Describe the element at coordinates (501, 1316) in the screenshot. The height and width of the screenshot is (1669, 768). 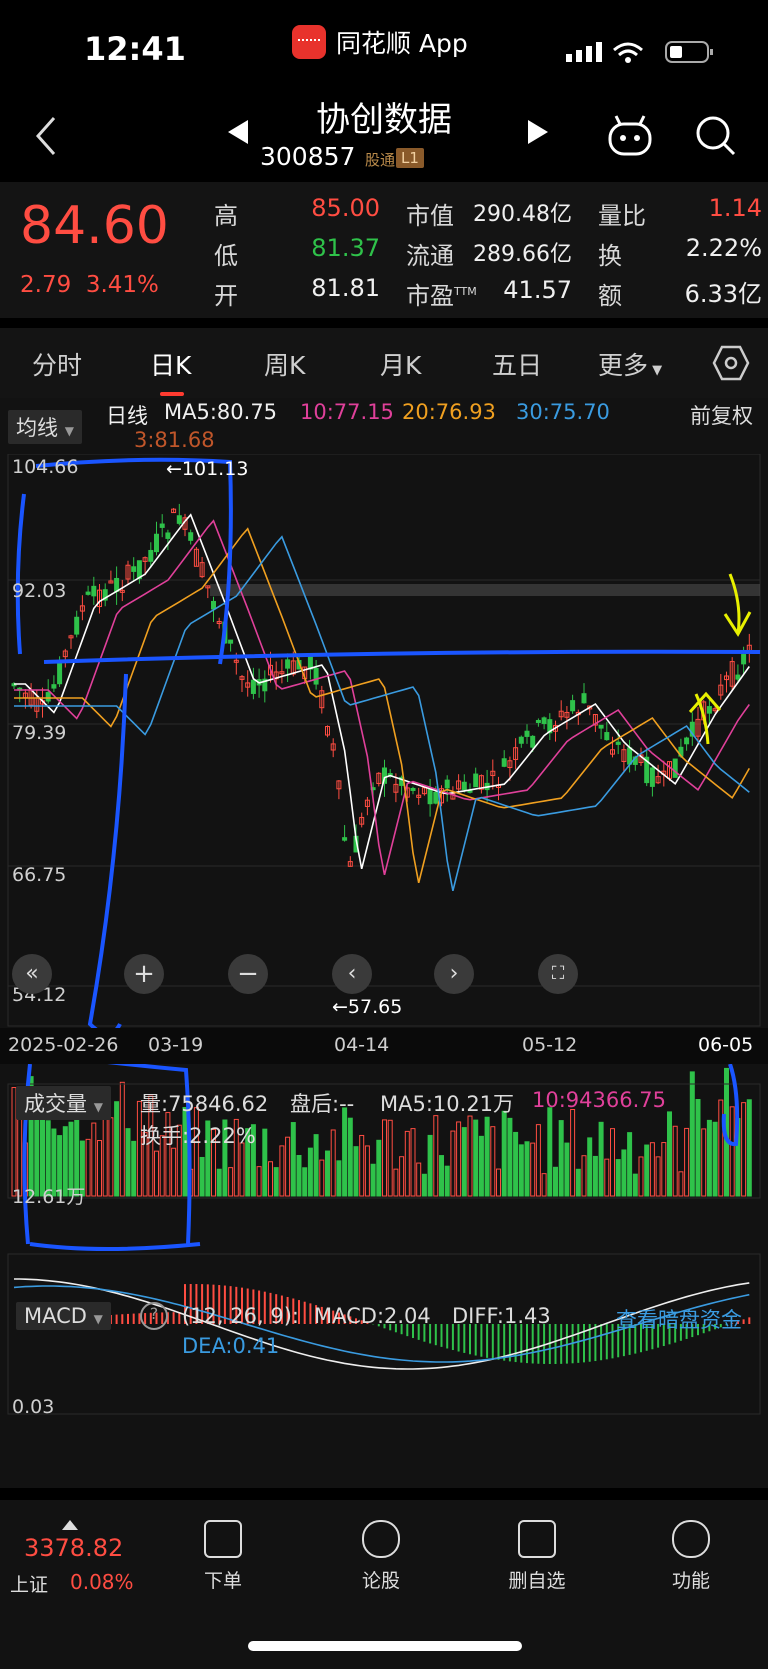
I see `diff-value: DIFF:1.43` at that location.